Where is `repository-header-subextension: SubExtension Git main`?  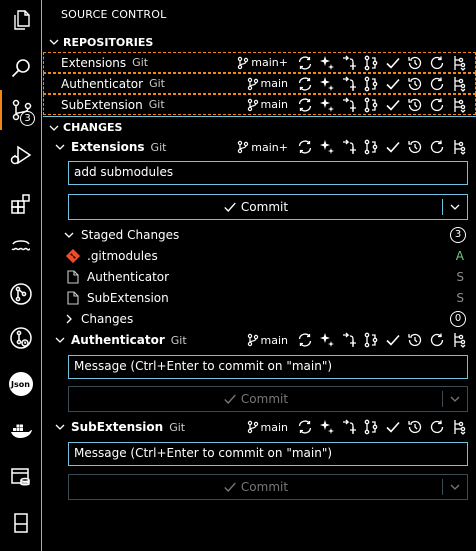 repository-header-subextension: SubExtension Git main is located at coordinates (259, 427).